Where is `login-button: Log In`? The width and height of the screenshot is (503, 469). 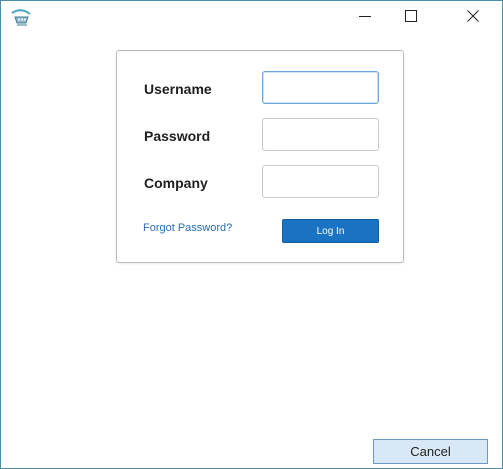
login-button: Log In is located at coordinates (330, 231).